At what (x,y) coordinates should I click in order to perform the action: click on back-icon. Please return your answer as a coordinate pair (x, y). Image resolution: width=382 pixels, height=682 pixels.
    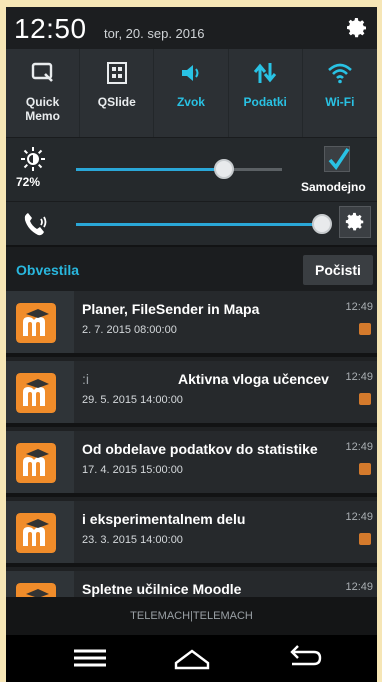
    Looking at the image, I should click on (304, 658).